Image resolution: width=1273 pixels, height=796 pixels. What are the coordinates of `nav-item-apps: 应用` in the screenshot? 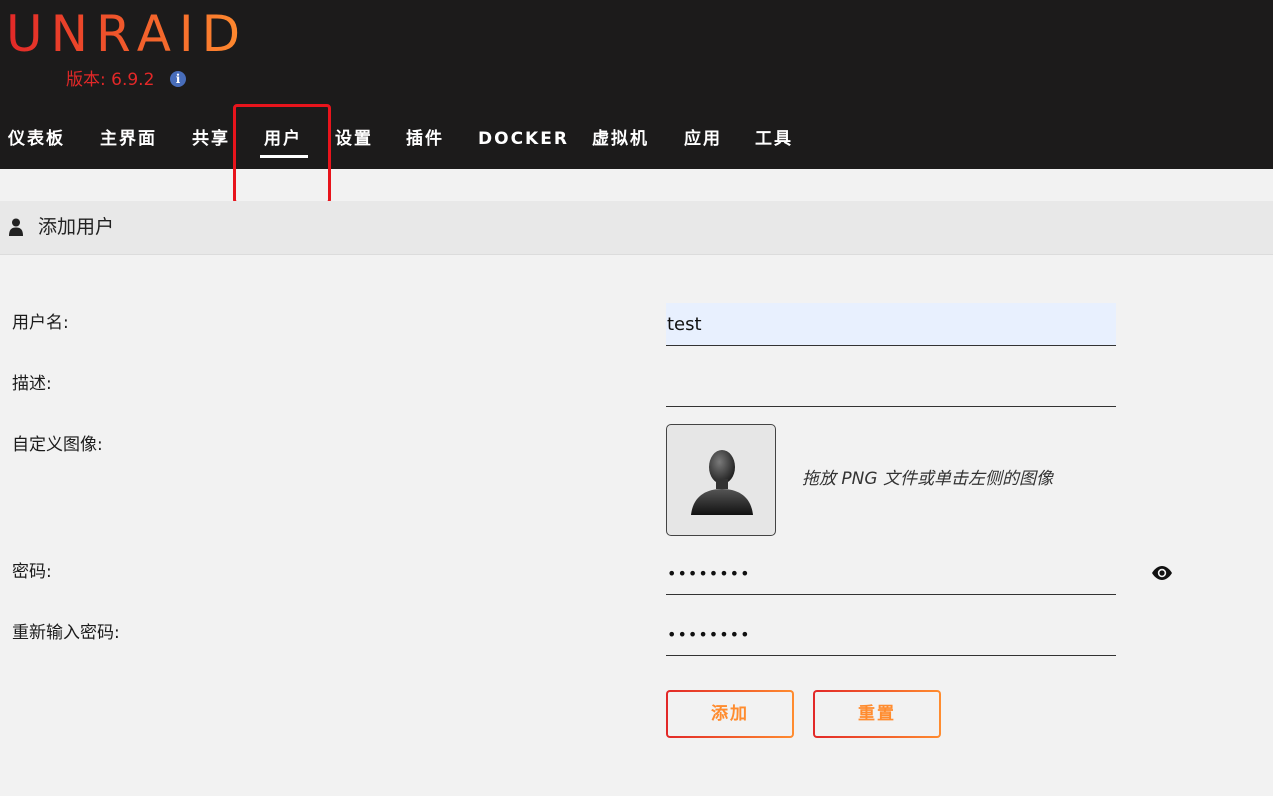 It's located at (703, 139).